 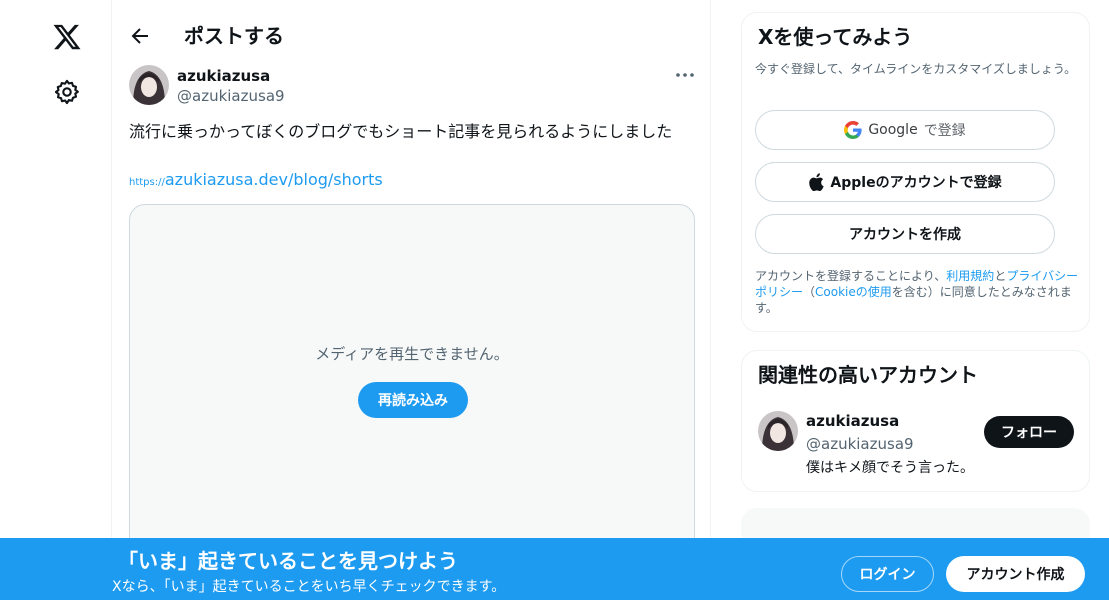 I want to click on relevant-accounts-title: 関連性の高いアカウント, so click(x=868, y=375).